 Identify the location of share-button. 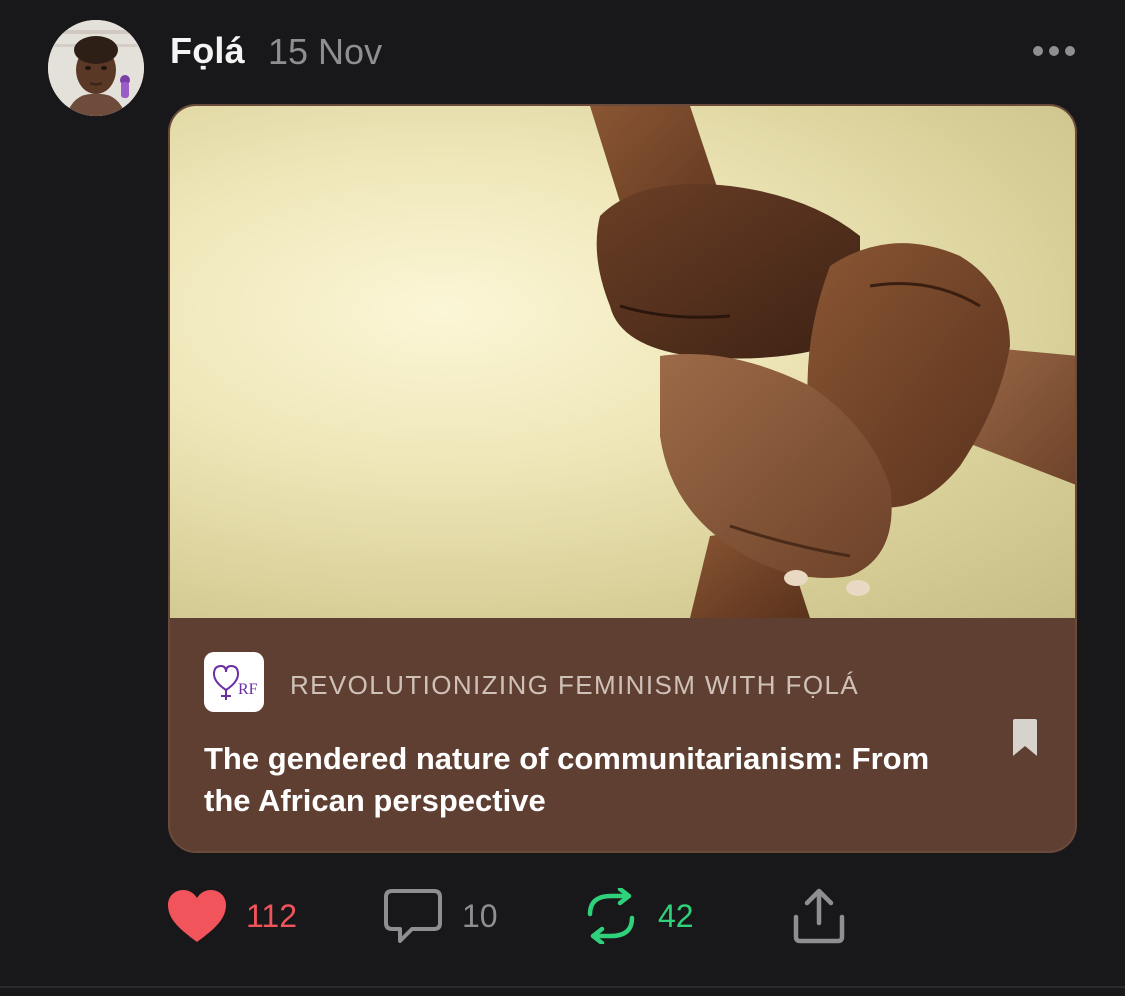
(819, 916).